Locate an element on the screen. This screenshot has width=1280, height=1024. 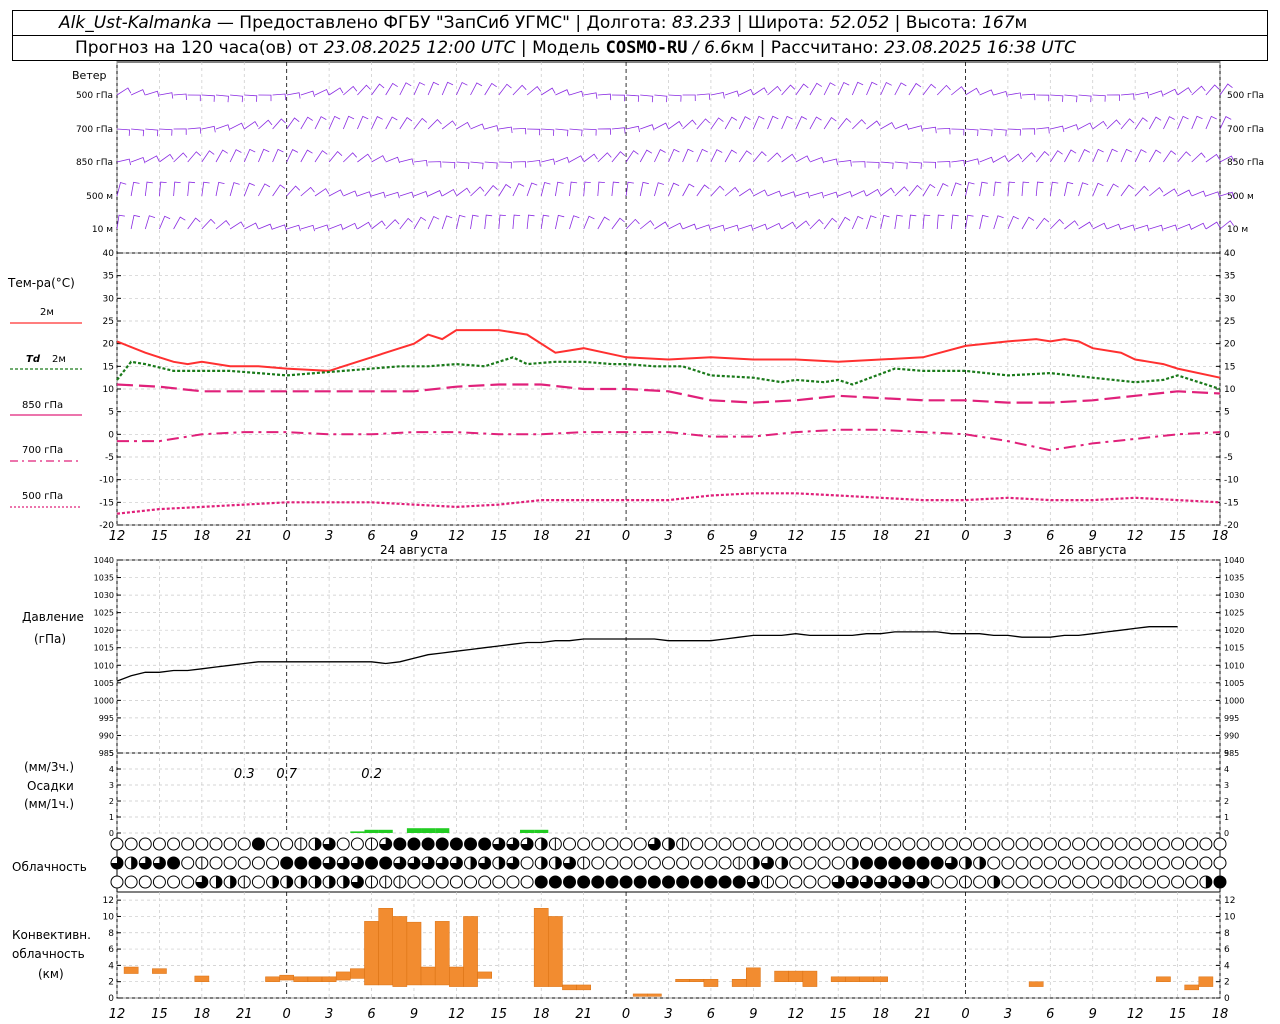
temp-tick-label-right: 40 is located at coordinates (1230, 254).